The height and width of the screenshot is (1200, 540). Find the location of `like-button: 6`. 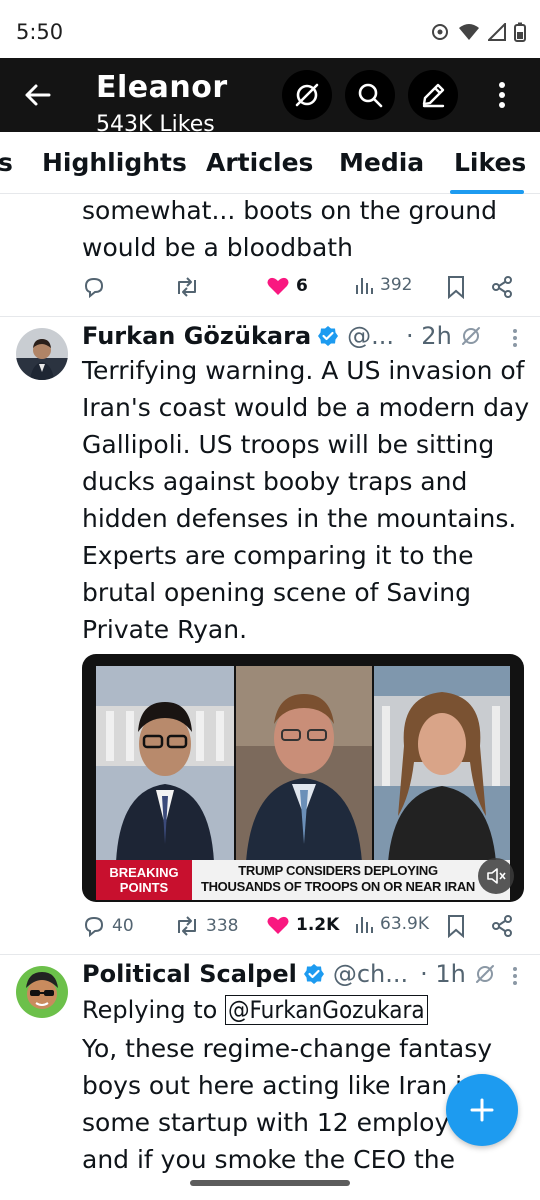

like-button: 6 is located at coordinates (287, 286).